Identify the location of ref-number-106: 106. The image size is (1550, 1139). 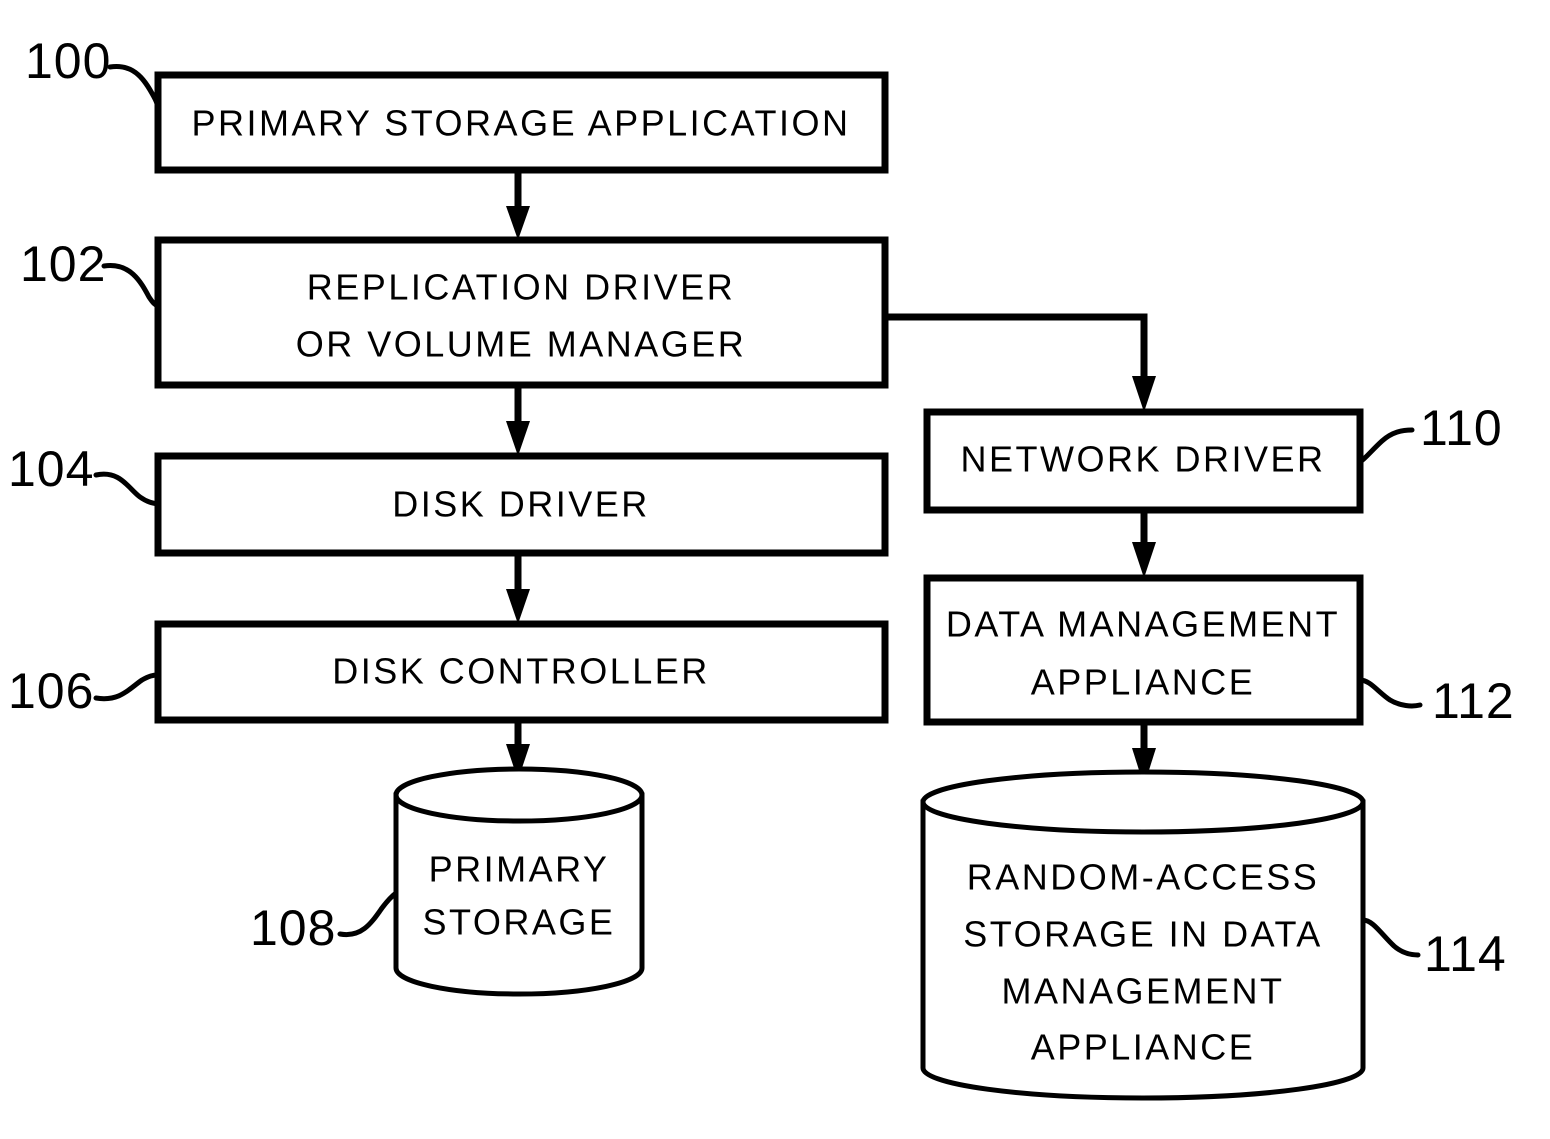
(51, 691).